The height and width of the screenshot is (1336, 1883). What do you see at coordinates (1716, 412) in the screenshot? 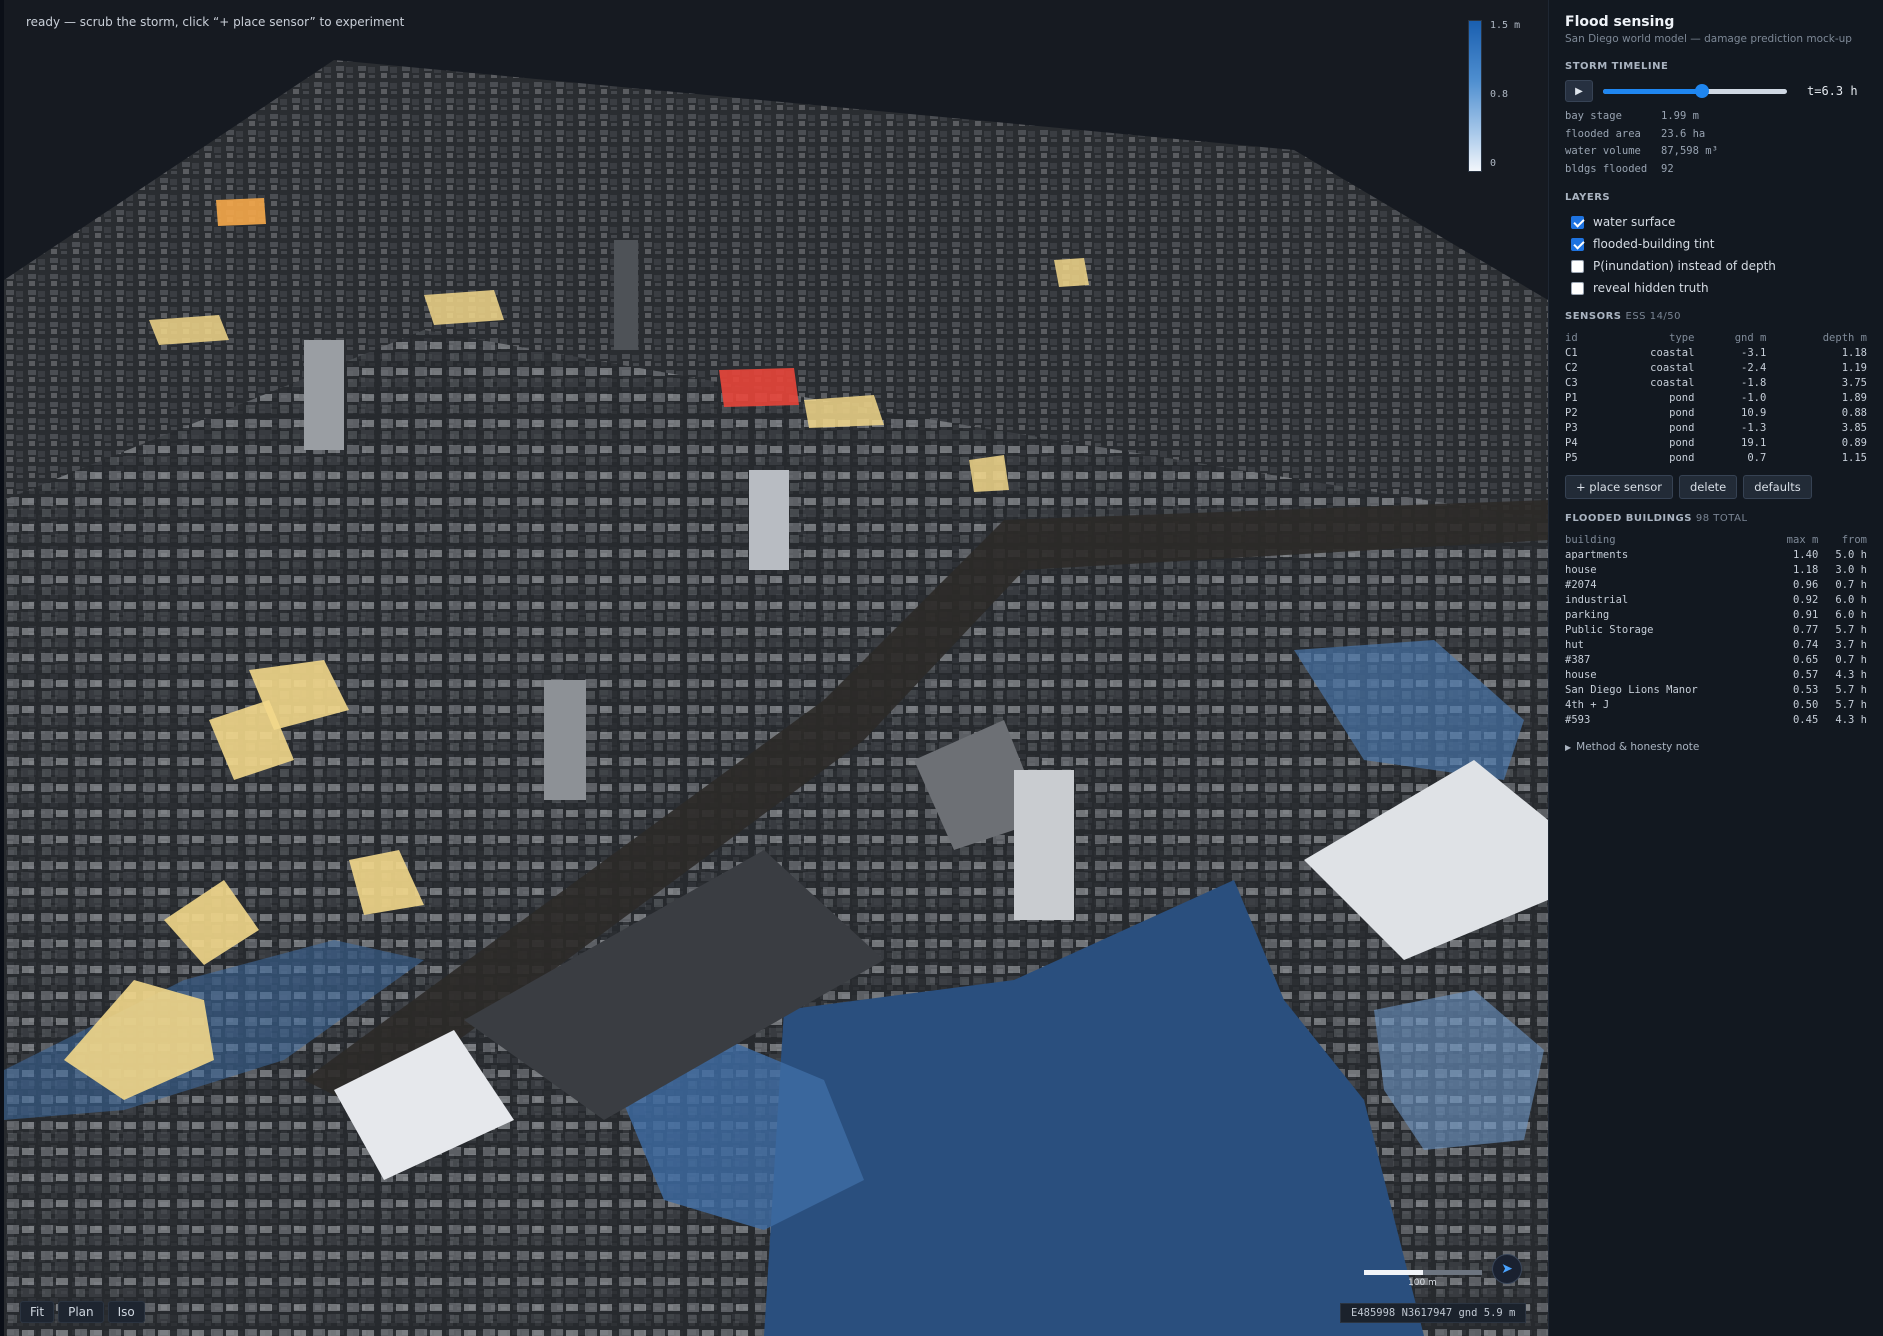
I see `sensor-row: P2 pond 10.9 0.88` at bounding box center [1716, 412].